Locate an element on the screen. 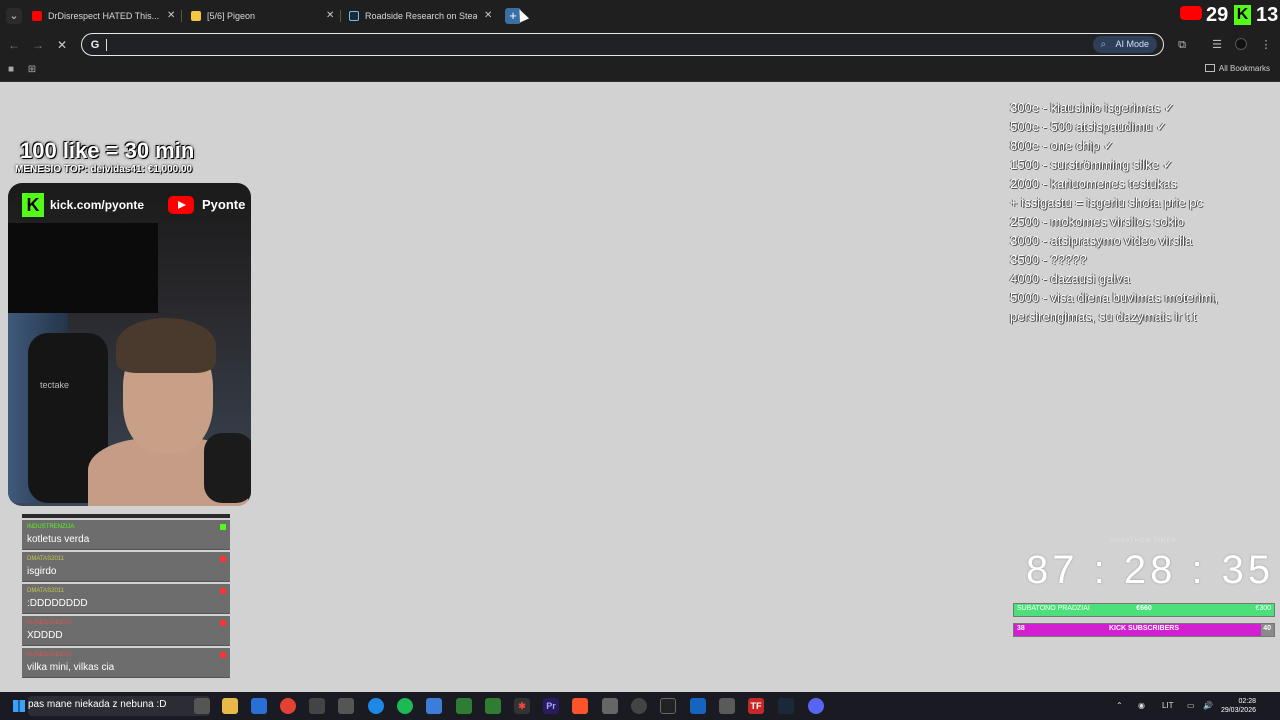 The image size is (1280, 720). network-icon: ▭ is located at coordinates (1191, 706).